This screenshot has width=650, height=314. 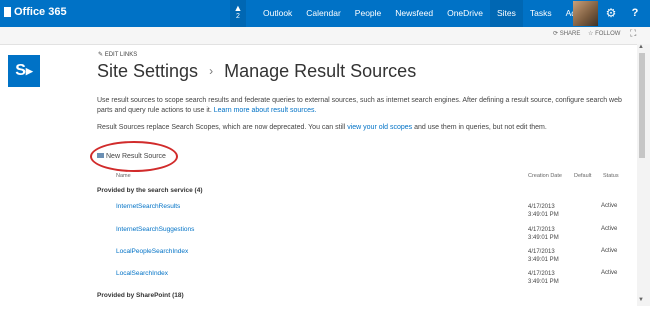 I want to click on group-header-sharepoint: Provided by SharePoint (18), so click(x=140, y=295).